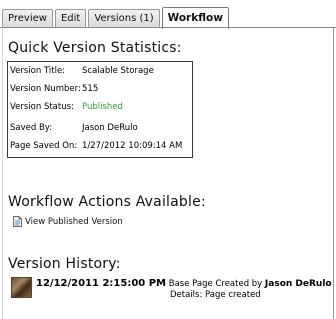  Describe the element at coordinates (168, 27) in the screenshot. I see `tab-divider` at that location.